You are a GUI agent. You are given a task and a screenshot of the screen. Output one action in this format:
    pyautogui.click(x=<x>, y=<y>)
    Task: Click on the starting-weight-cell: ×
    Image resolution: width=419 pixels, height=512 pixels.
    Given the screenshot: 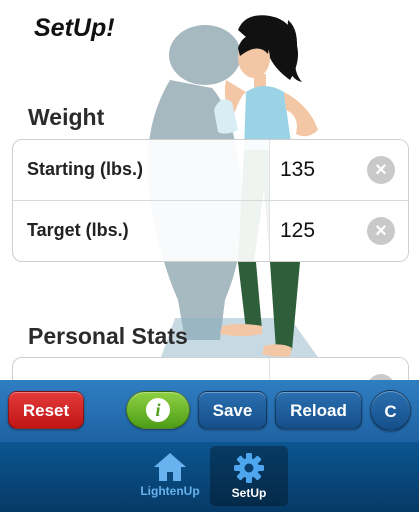 What is the action you would take?
    pyautogui.click(x=338, y=170)
    